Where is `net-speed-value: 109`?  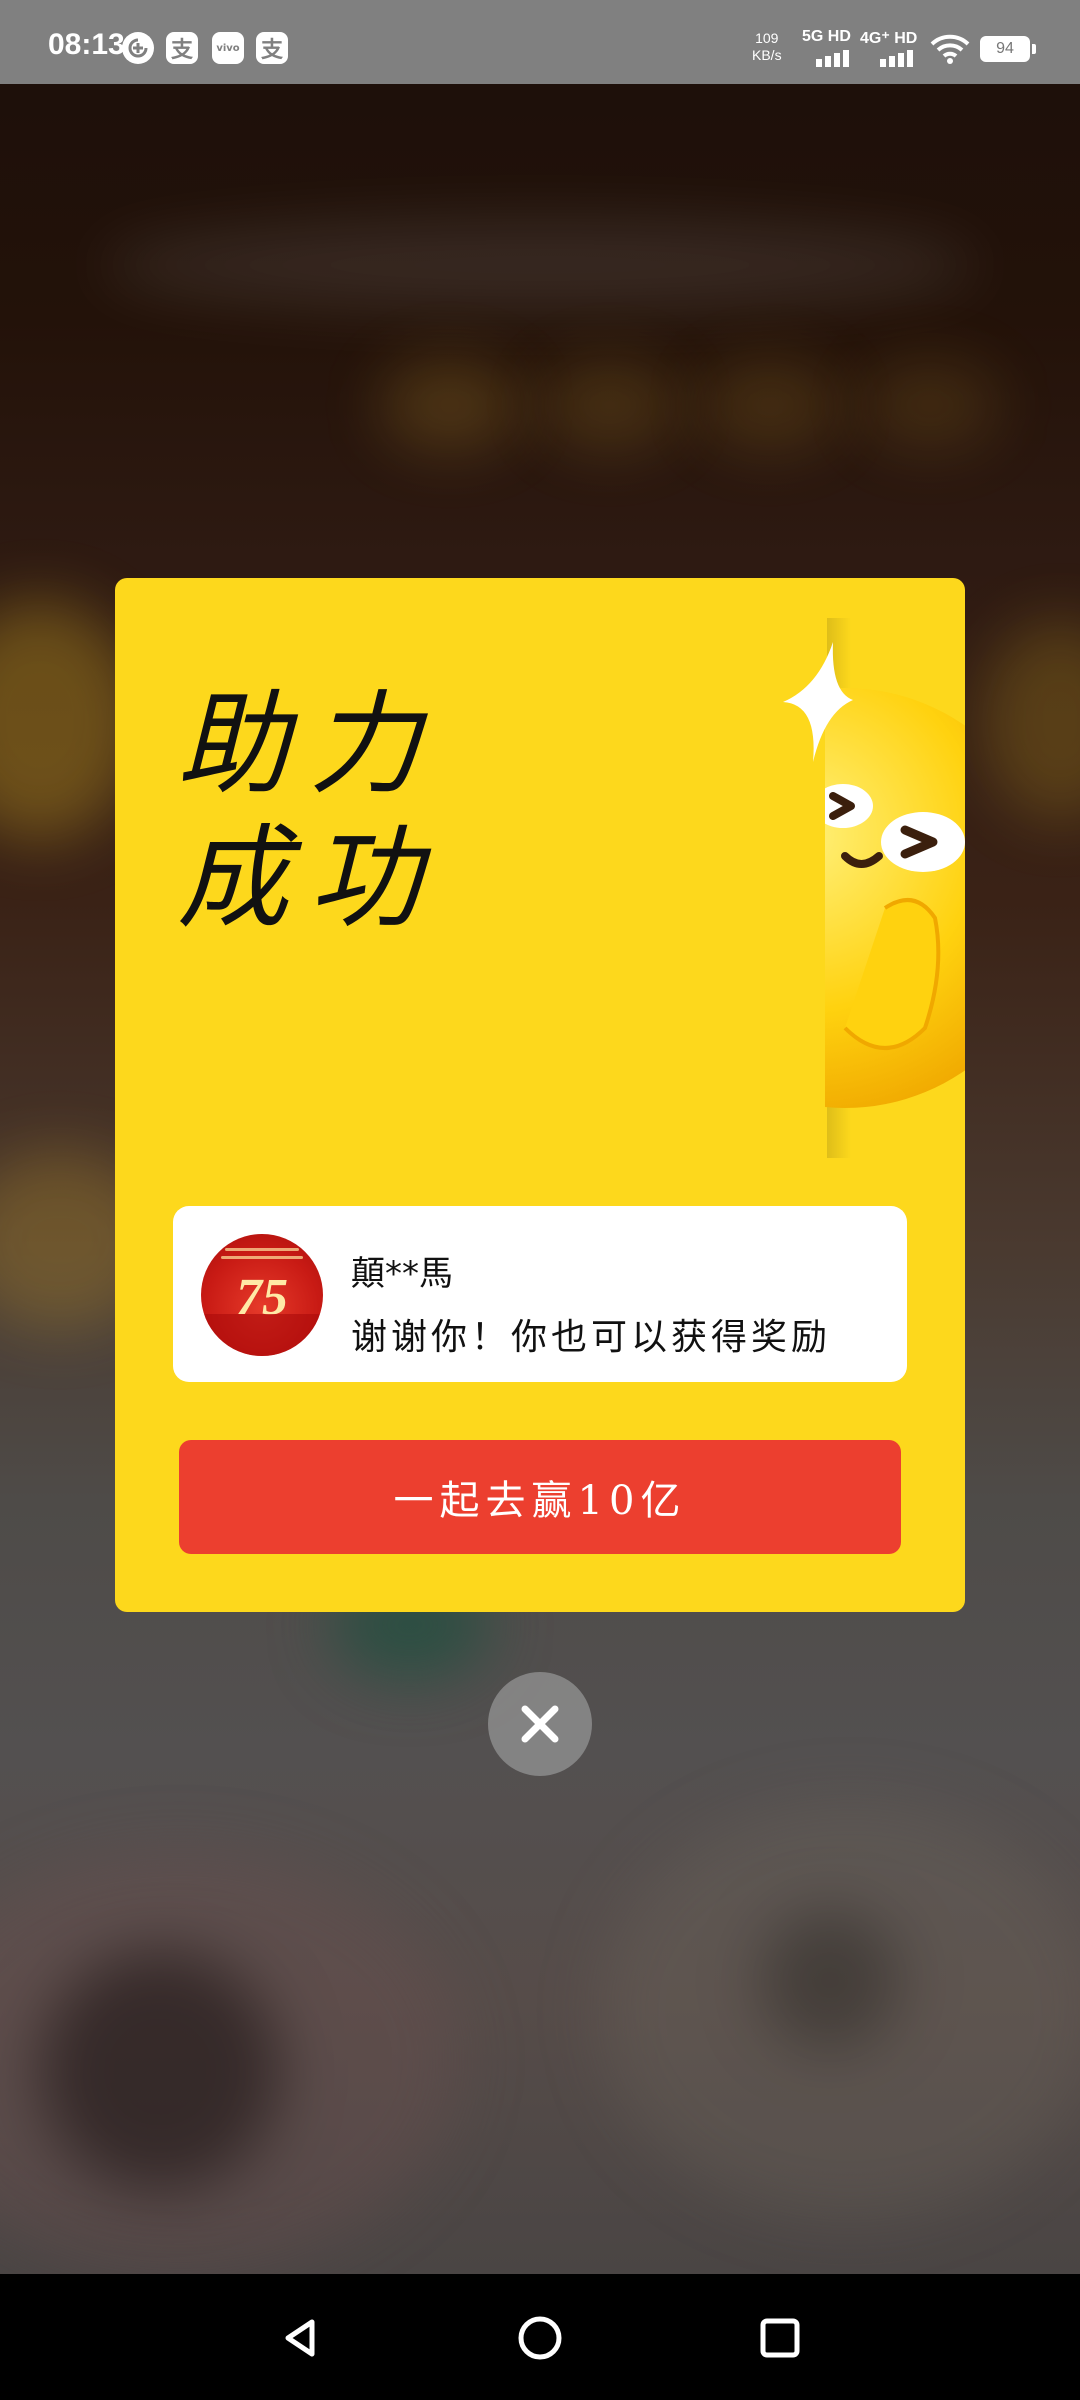 net-speed-value: 109 is located at coordinates (767, 38).